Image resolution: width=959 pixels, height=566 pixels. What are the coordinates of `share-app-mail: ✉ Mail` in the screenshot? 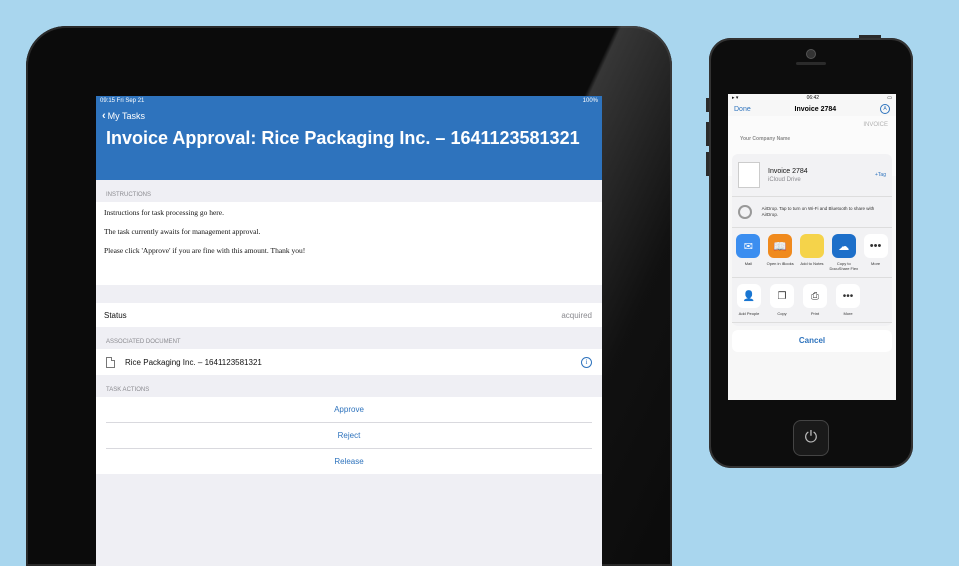 It's located at (748, 252).